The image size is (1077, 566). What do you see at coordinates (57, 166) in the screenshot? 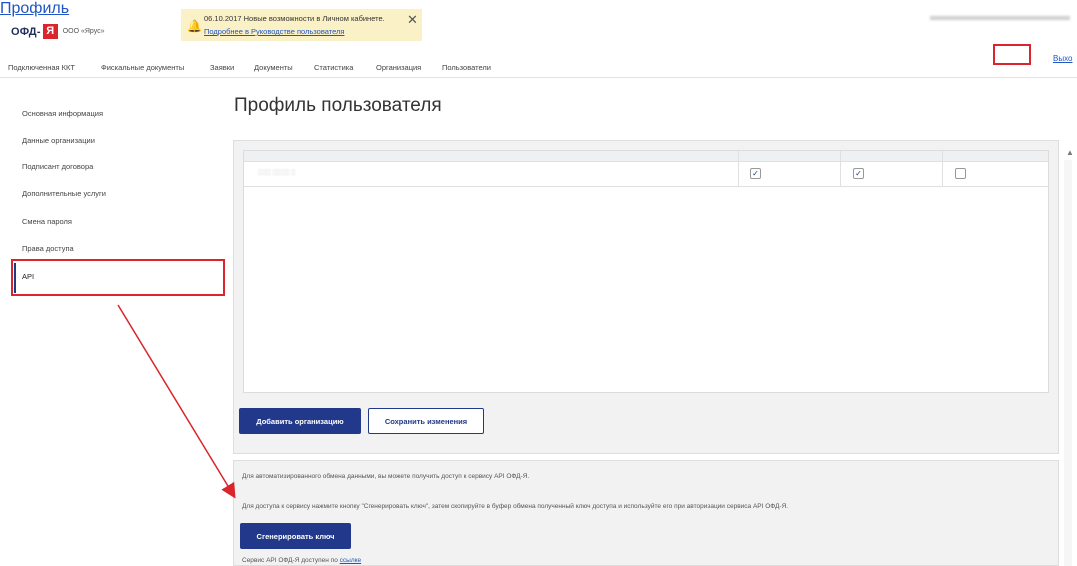
I see `sidebar-item-signatory: Подписант договора` at bounding box center [57, 166].